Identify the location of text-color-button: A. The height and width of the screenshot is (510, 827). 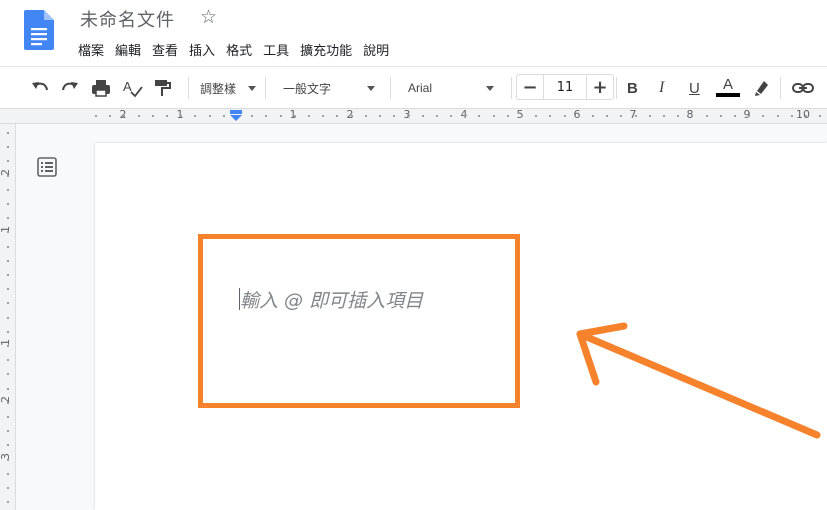
(728, 88).